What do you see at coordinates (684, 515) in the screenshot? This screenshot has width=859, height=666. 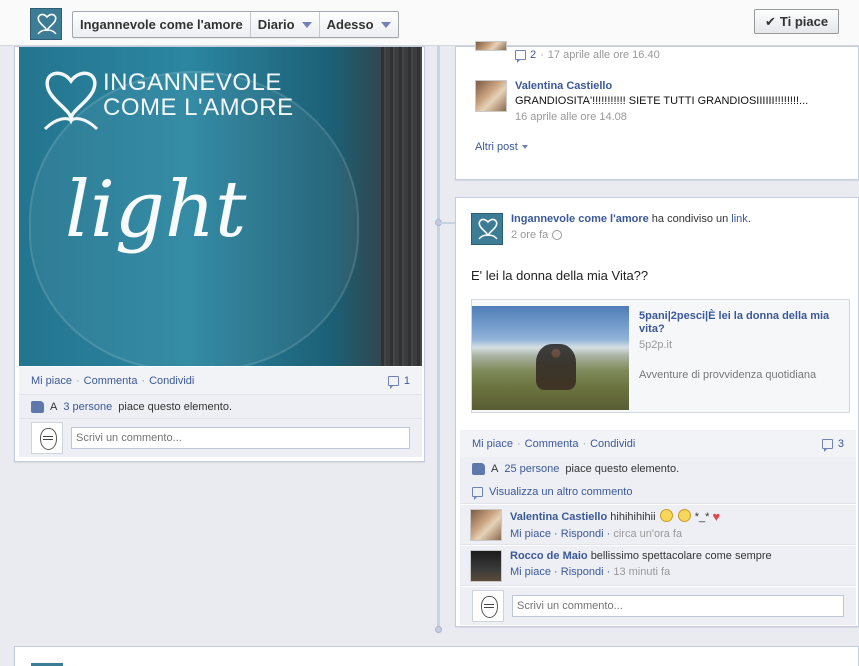 I see `emoji-face-icon` at bounding box center [684, 515].